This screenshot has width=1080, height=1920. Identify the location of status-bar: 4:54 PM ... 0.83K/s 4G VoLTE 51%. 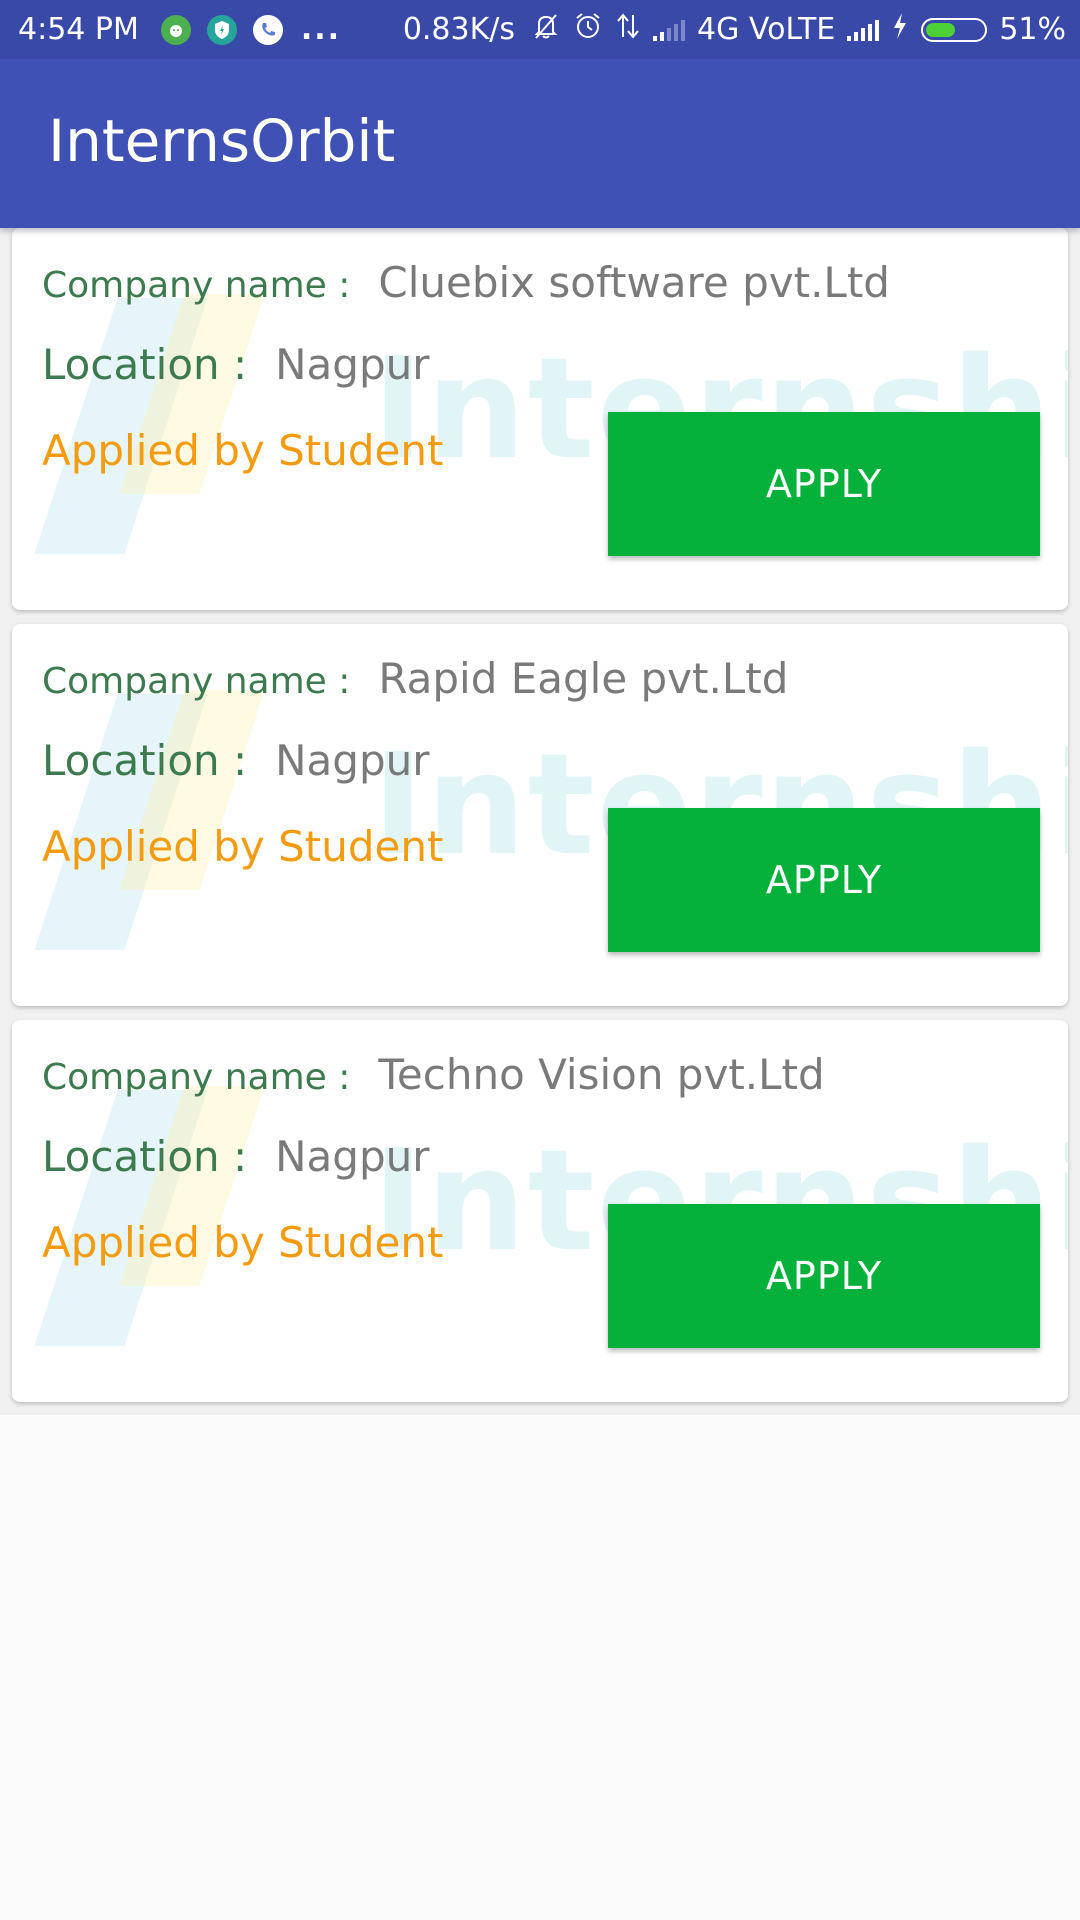
(540, 29).